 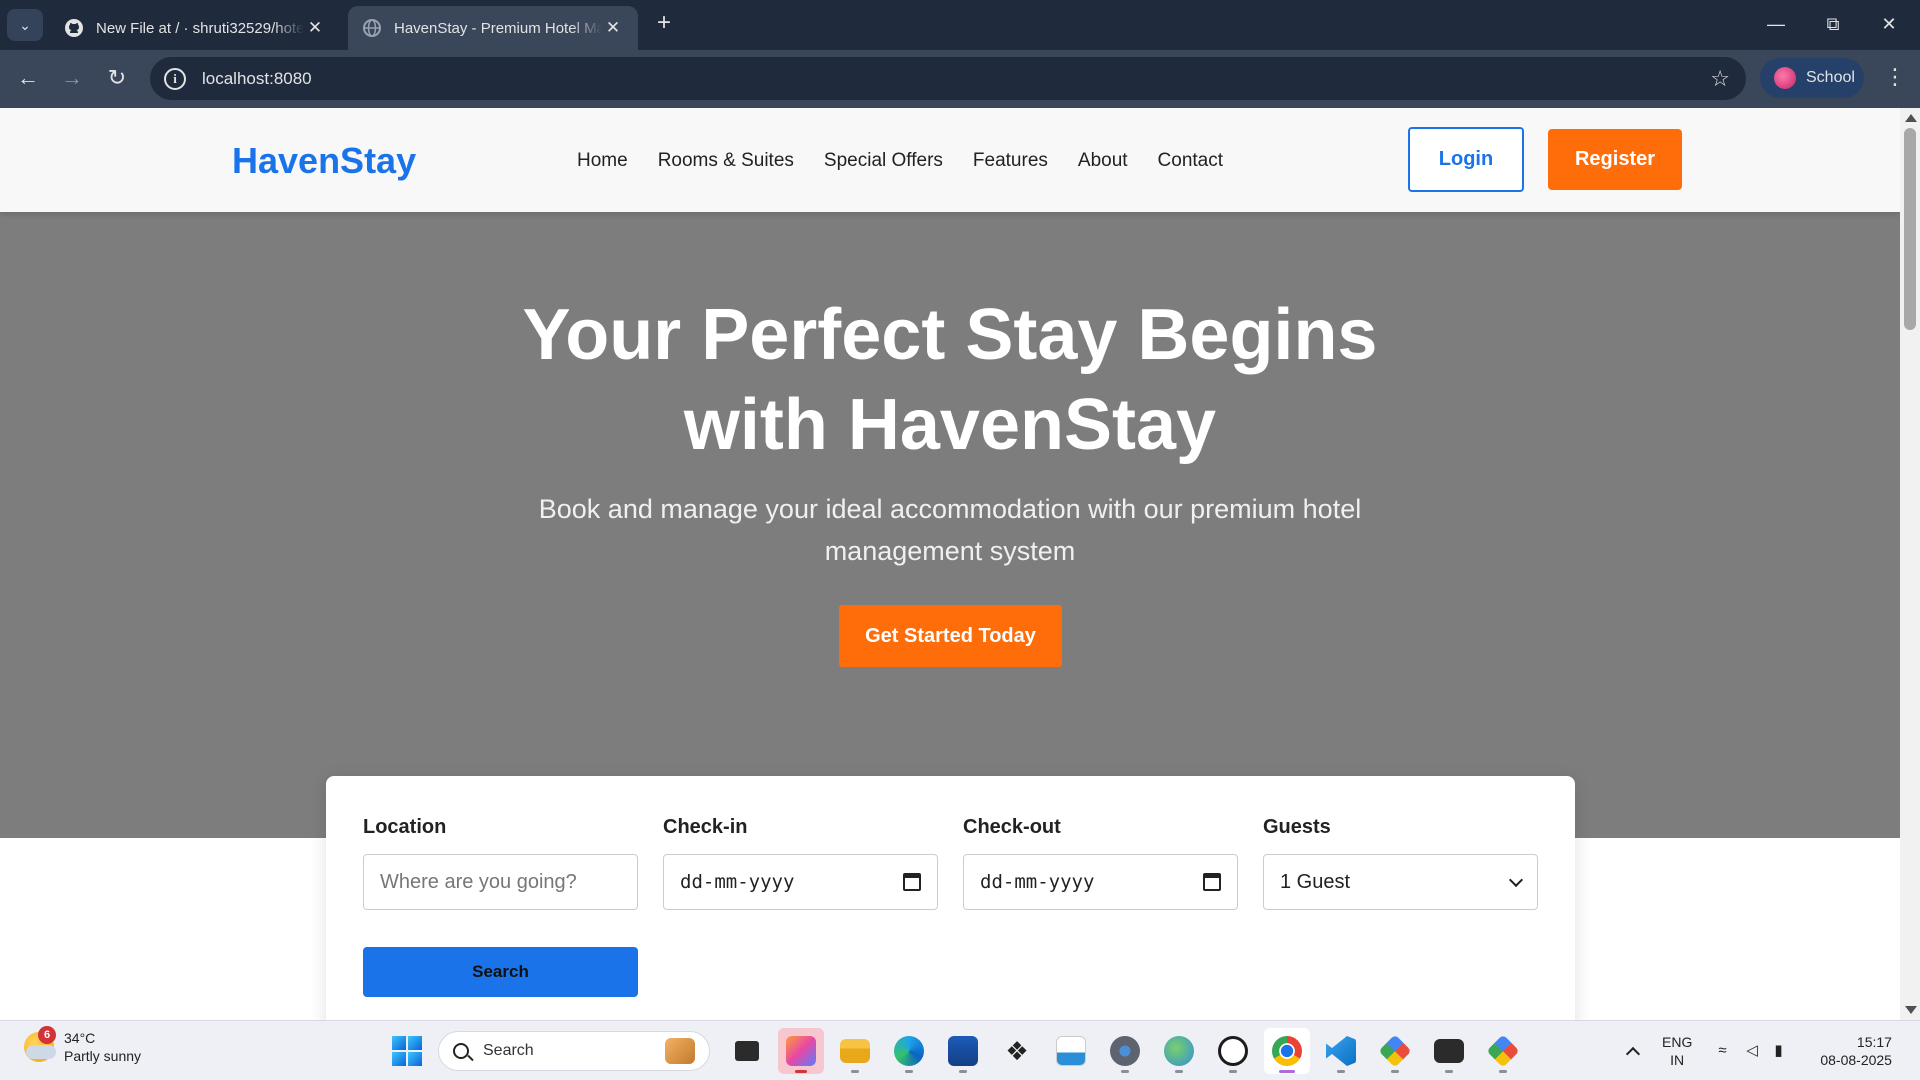 I want to click on scrollbar-thumb, so click(x=1910, y=229).